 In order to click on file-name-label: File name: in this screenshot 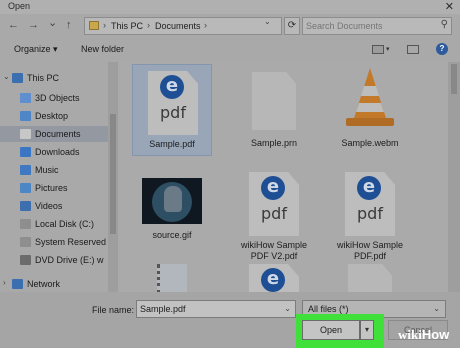, I will do `click(113, 310)`.